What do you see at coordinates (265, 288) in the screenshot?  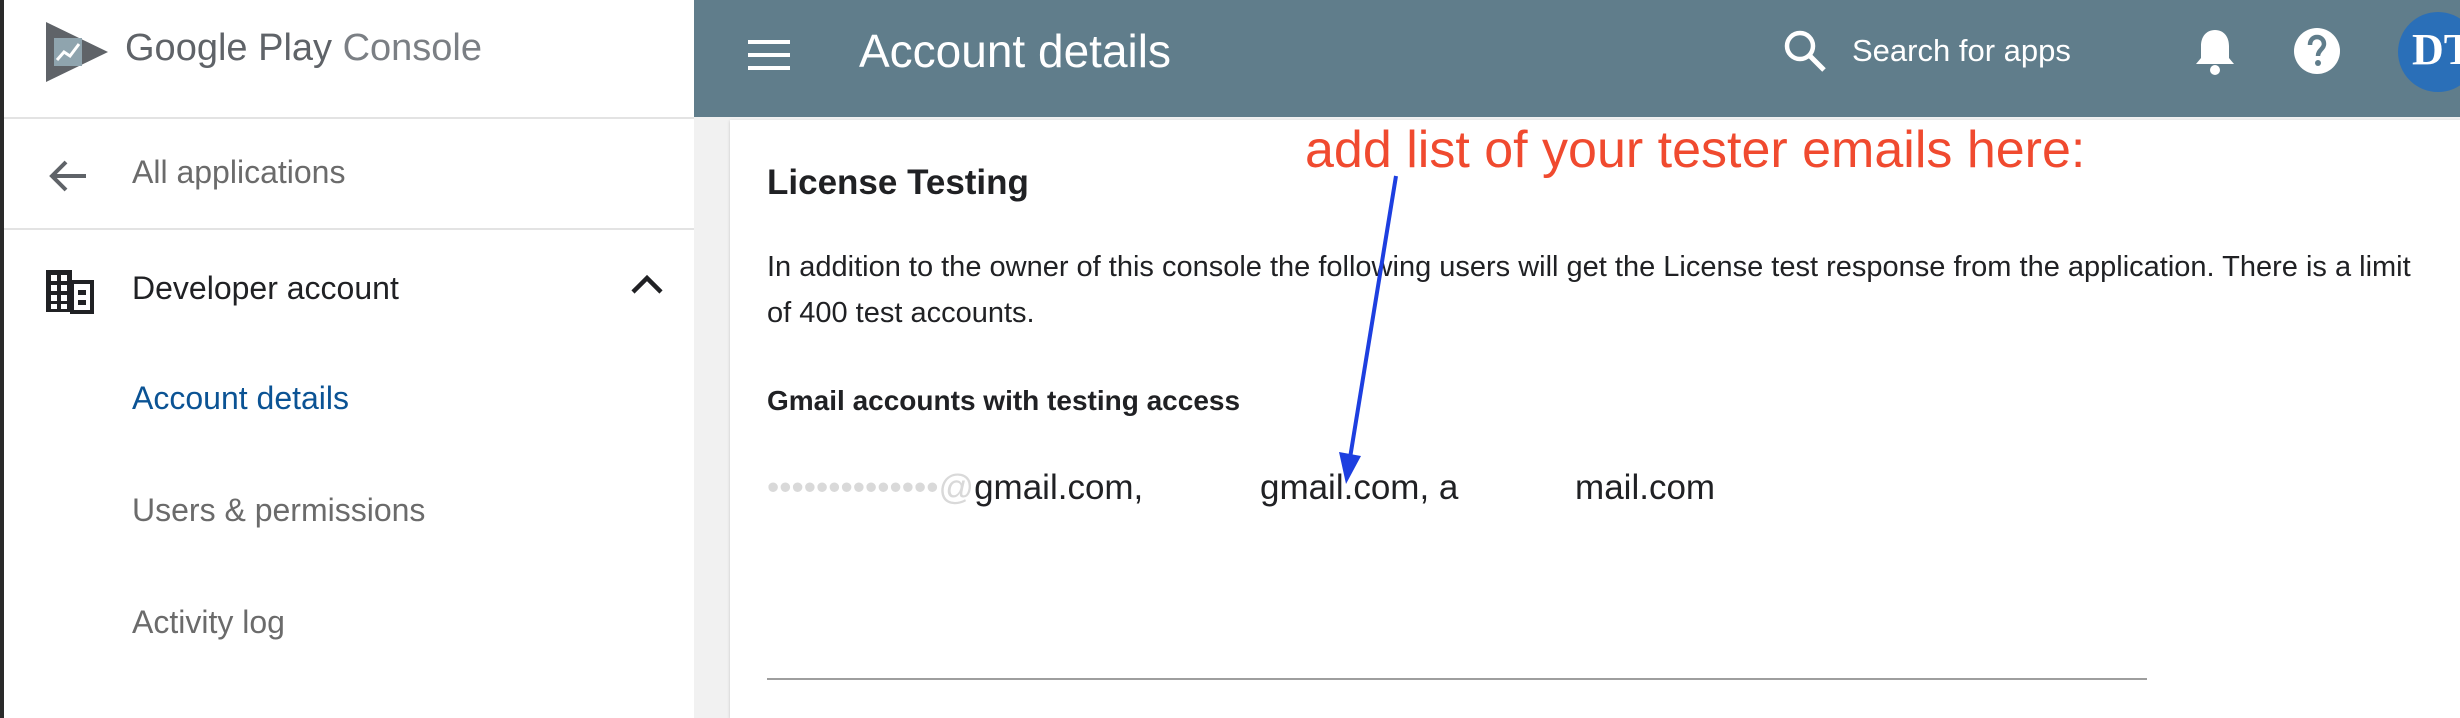 I see `nav-developer-account-label: Developer account` at bounding box center [265, 288].